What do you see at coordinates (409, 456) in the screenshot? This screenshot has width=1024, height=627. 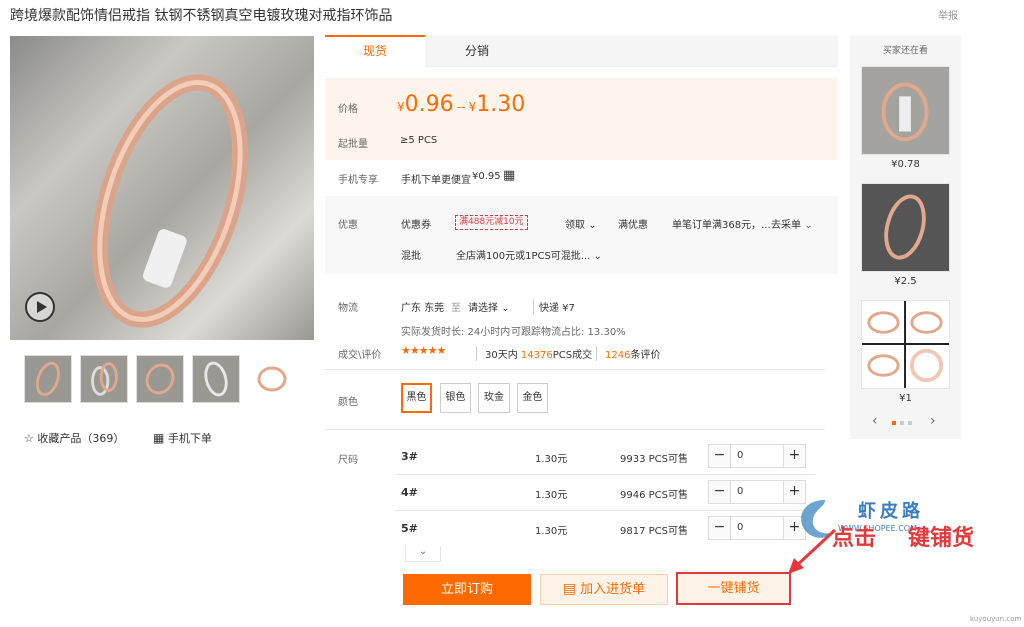 I see `size-value: 3#` at bounding box center [409, 456].